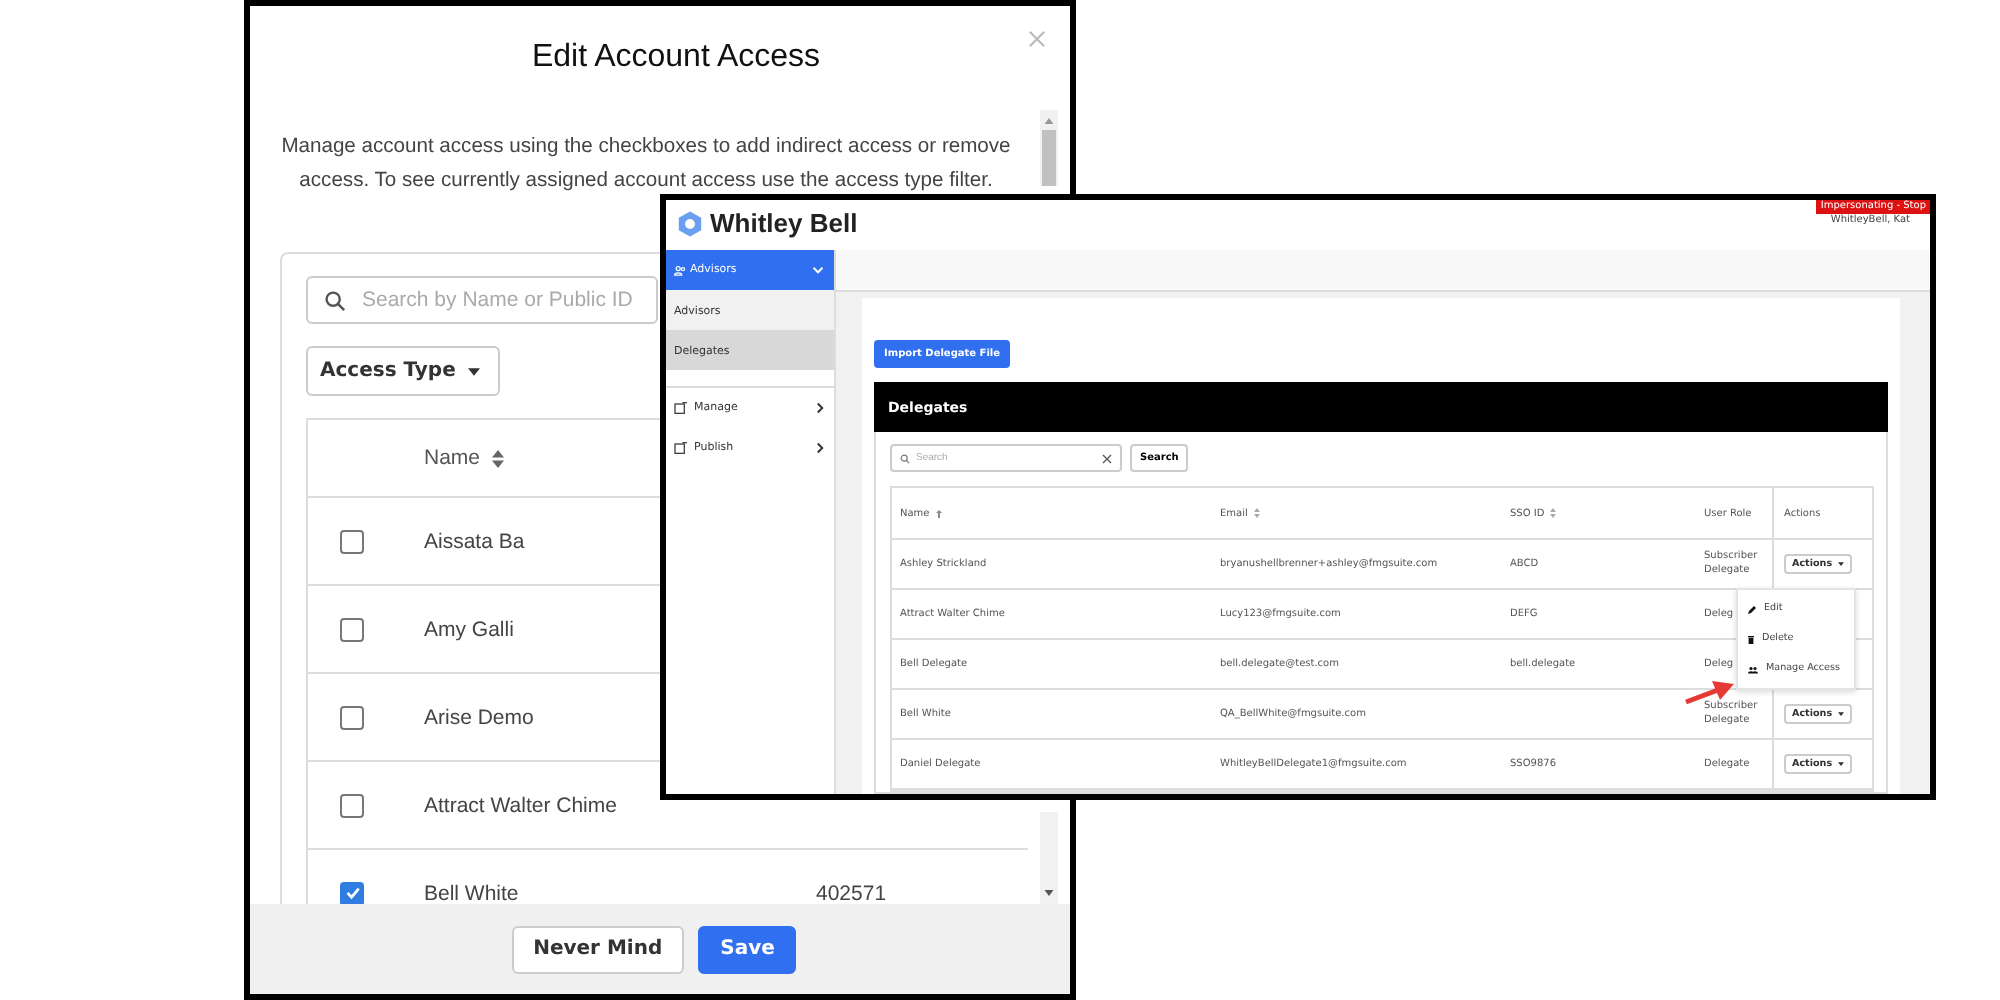  I want to click on search-field: Search by Name or Public ID, so click(482, 300).